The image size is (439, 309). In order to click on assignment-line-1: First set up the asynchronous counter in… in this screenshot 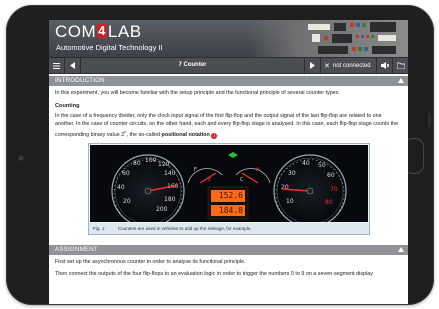, I will do `click(150, 261)`.